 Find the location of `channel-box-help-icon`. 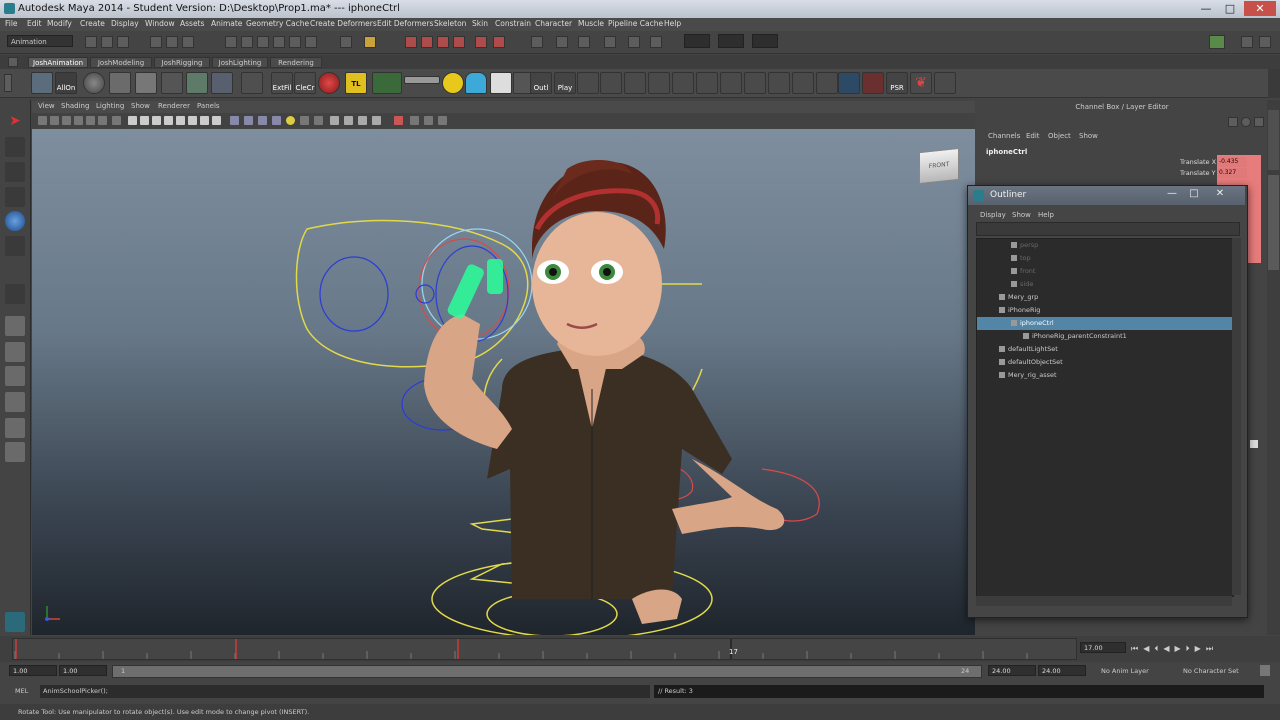

channel-box-help-icon is located at coordinates (1246, 122).